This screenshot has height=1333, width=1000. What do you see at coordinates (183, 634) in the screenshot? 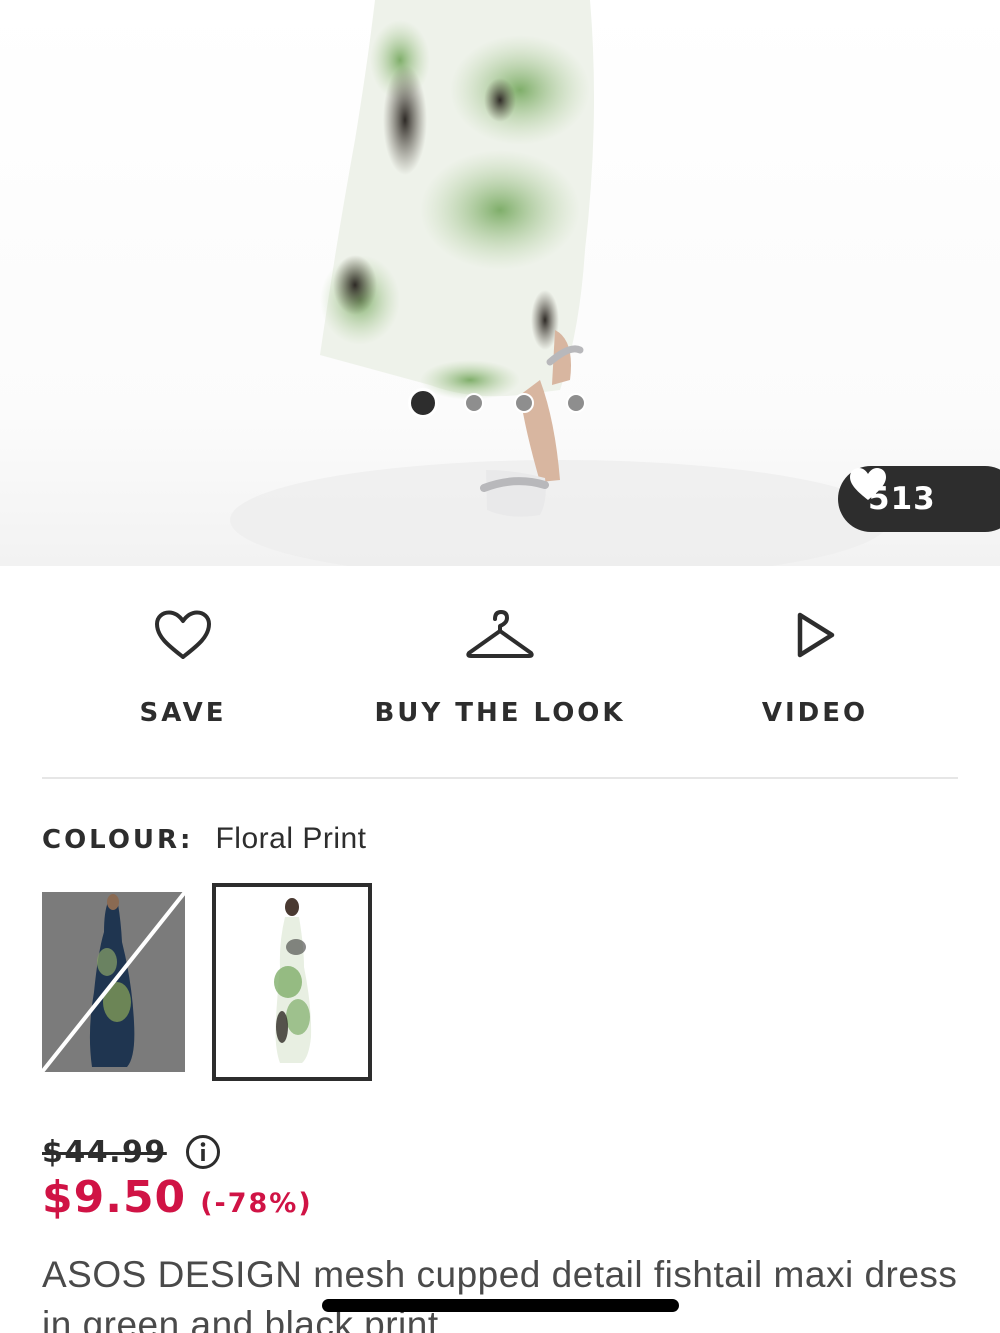
I see `heart-icon` at bounding box center [183, 634].